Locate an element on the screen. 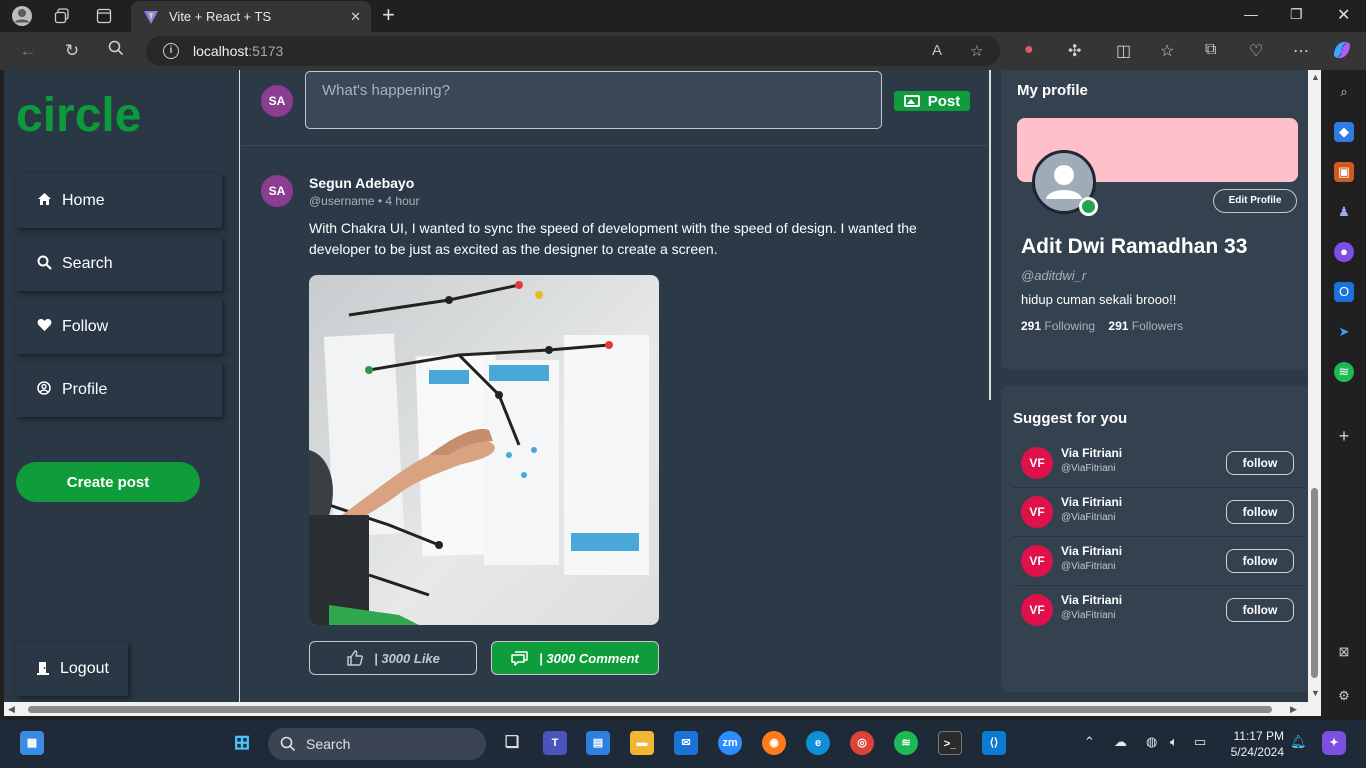 Image resolution: width=1366 pixels, height=768 pixels. system-clock: 11:17 PM 5/24/2024 is located at coordinates (1253, 744).